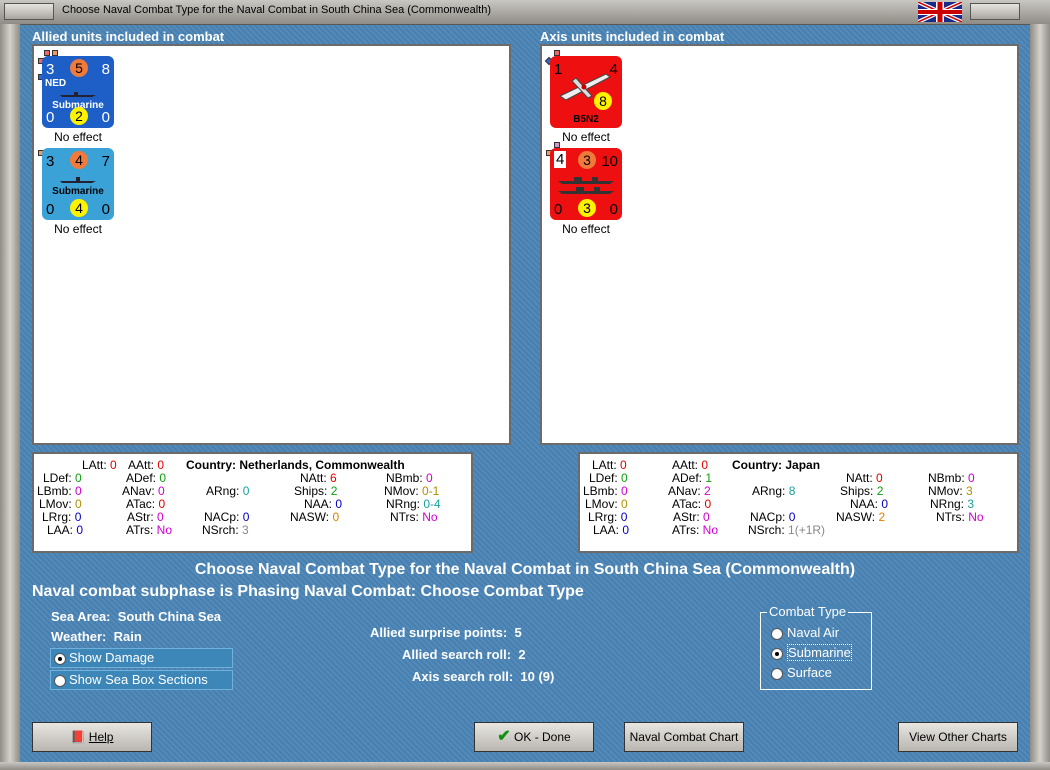  What do you see at coordinates (112, 657) in the screenshot?
I see `show-damage-label: Show Damage` at bounding box center [112, 657].